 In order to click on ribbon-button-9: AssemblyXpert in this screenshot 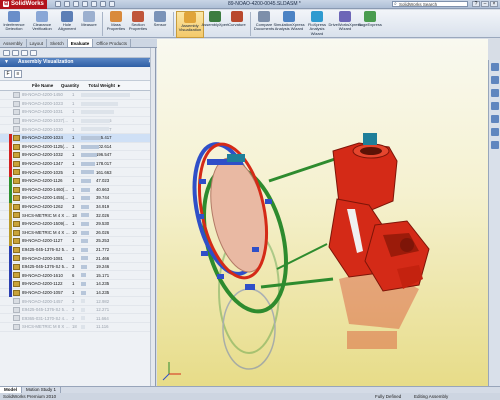, I will do `click(215, 24)`.